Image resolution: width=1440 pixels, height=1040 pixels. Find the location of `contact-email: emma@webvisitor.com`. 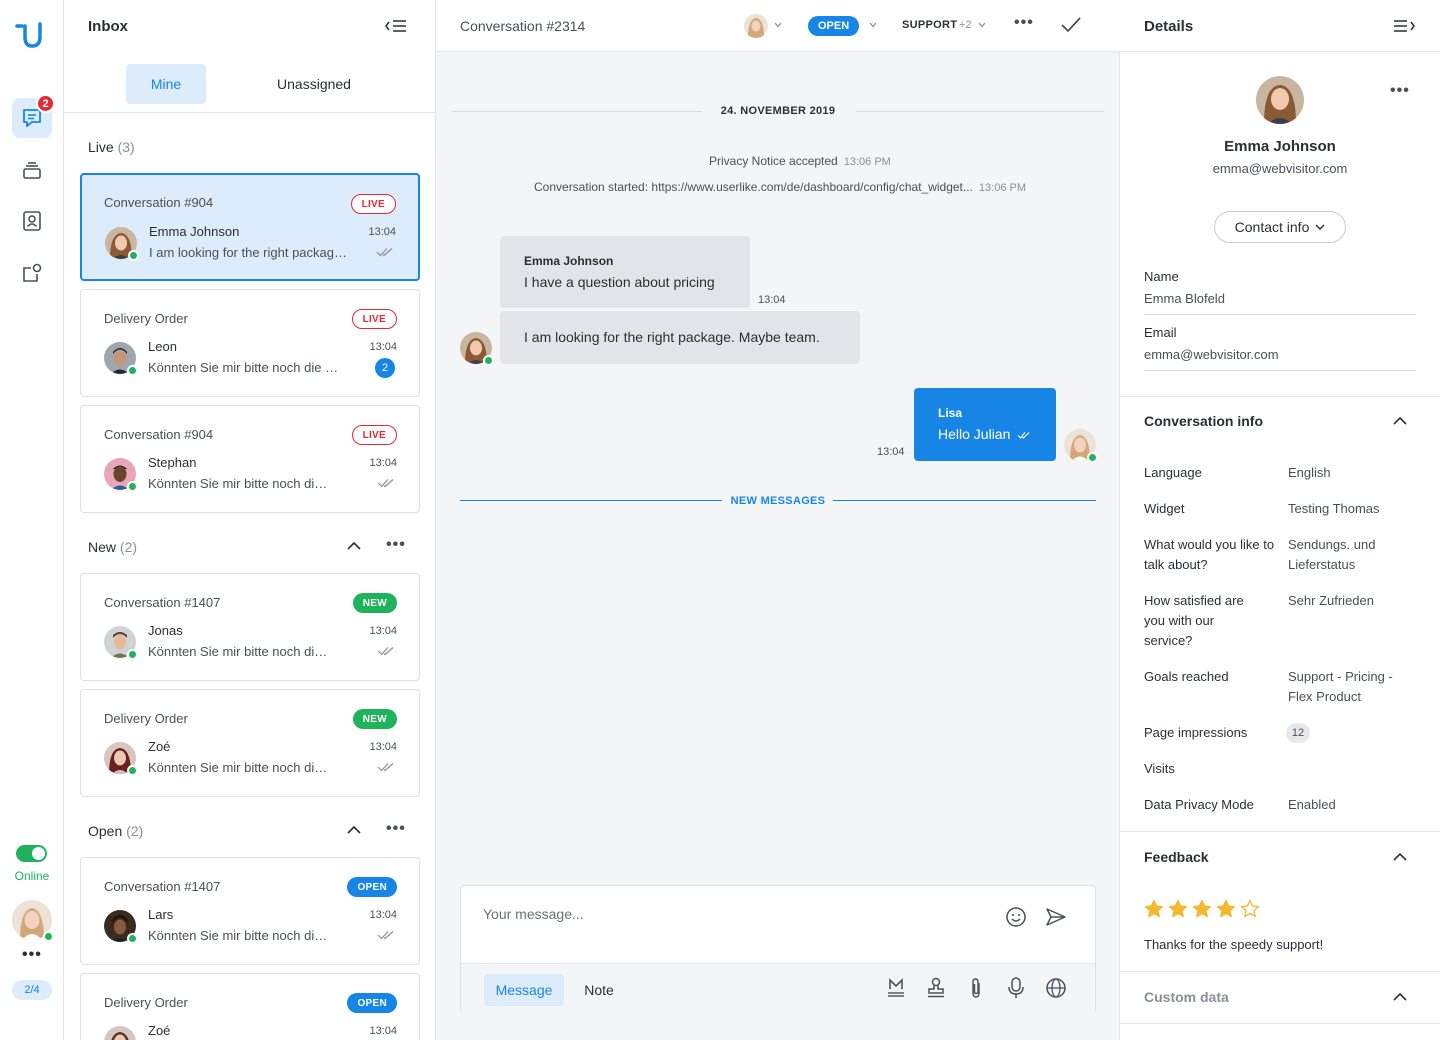

contact-email: emma@webvisitor.com is located at coordinates (1280, 168).